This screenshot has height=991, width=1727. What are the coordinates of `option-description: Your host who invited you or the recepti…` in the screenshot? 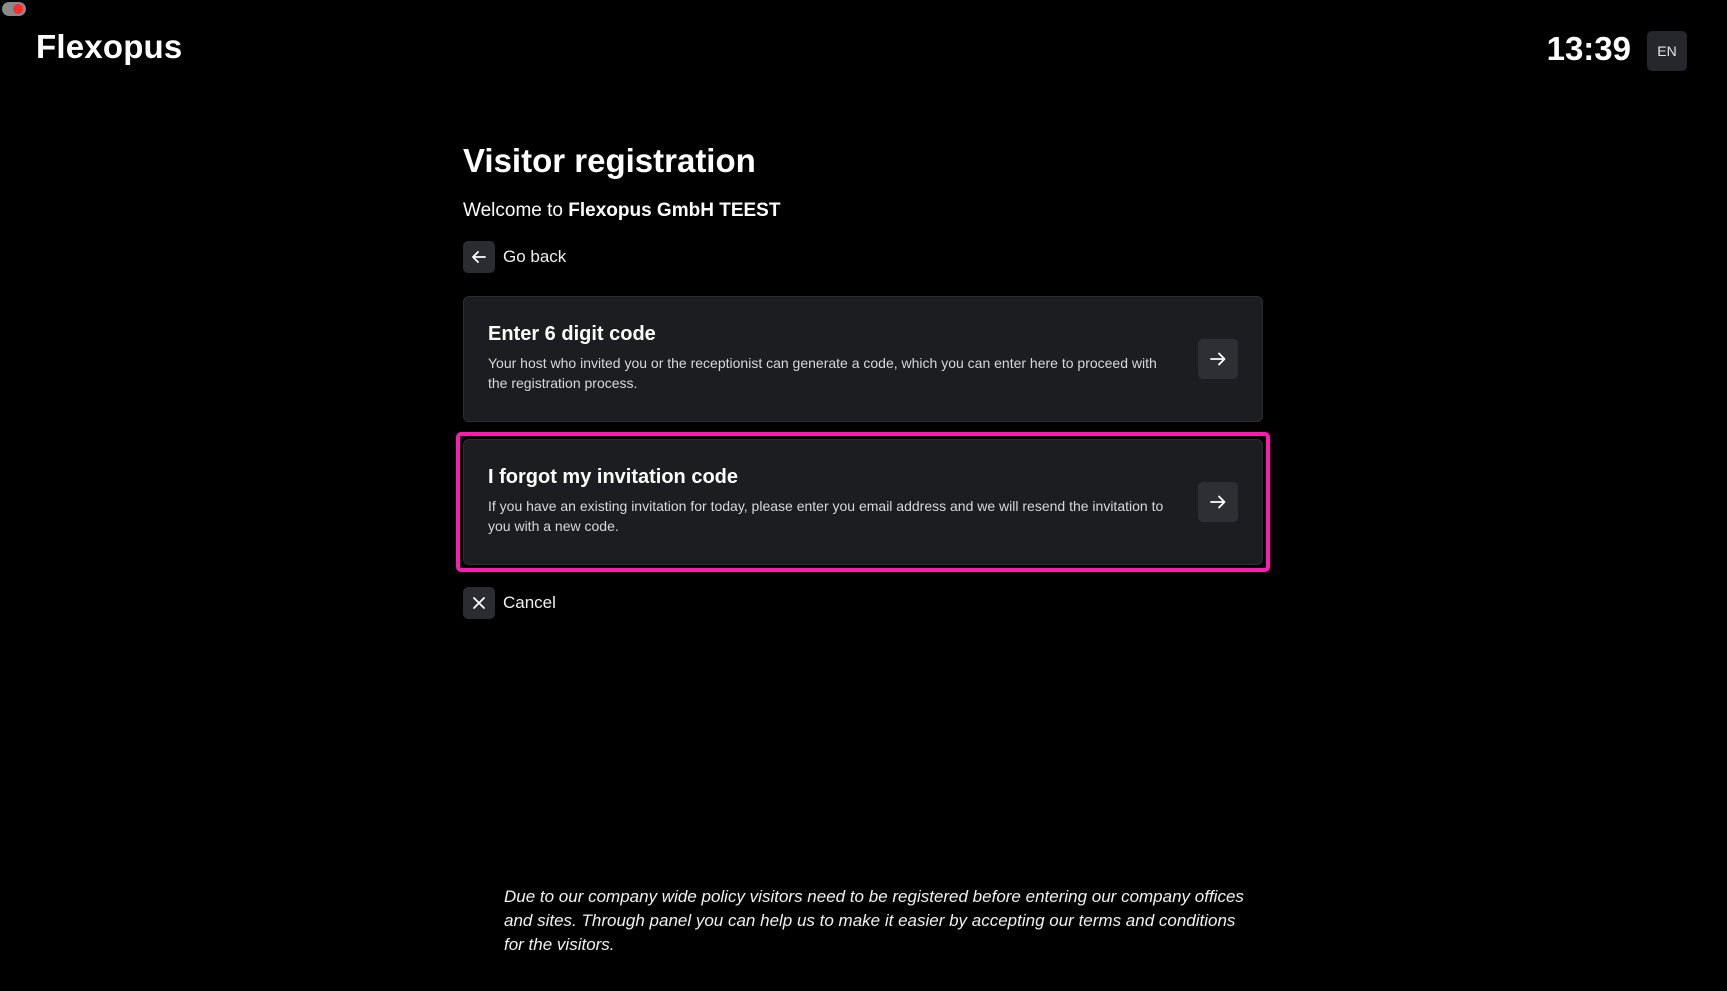 It's located at (822, 373).